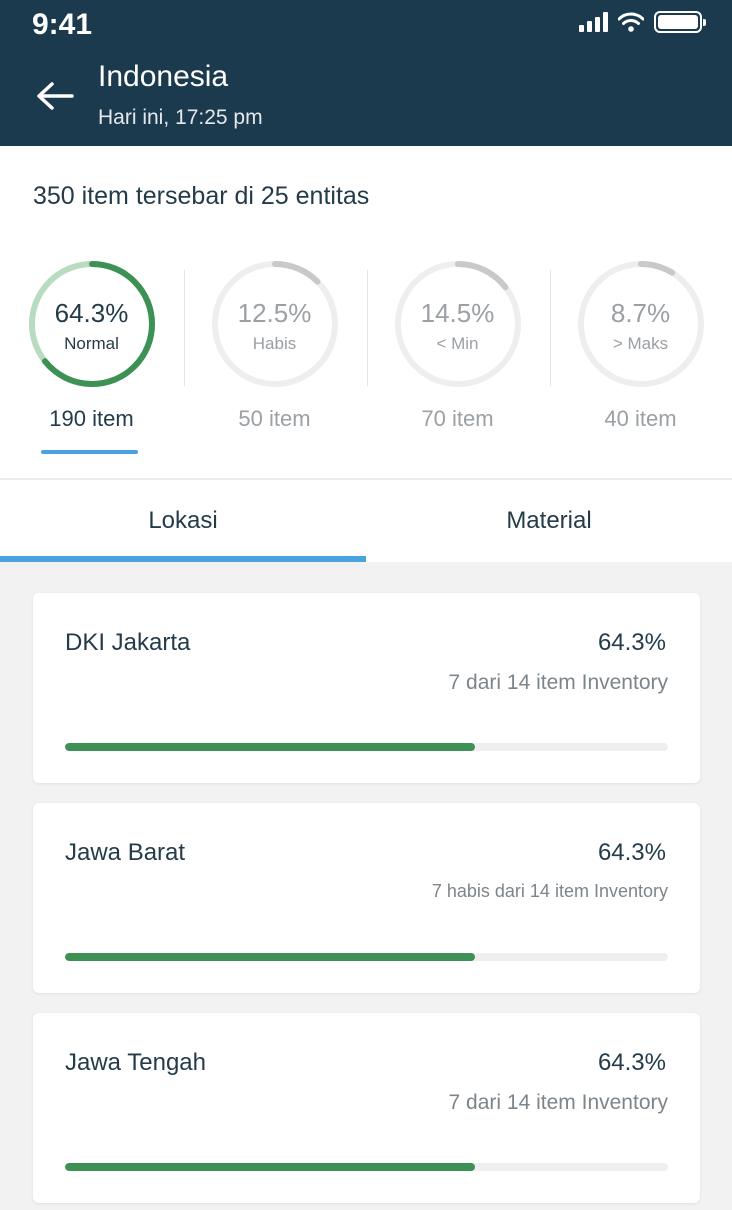 Image resolution: width=732 pixels, height=1210 pixels. Describe the element at coordinates (125, 852) in the screenshot. I see `location-name: Jawa Barat` at that location.